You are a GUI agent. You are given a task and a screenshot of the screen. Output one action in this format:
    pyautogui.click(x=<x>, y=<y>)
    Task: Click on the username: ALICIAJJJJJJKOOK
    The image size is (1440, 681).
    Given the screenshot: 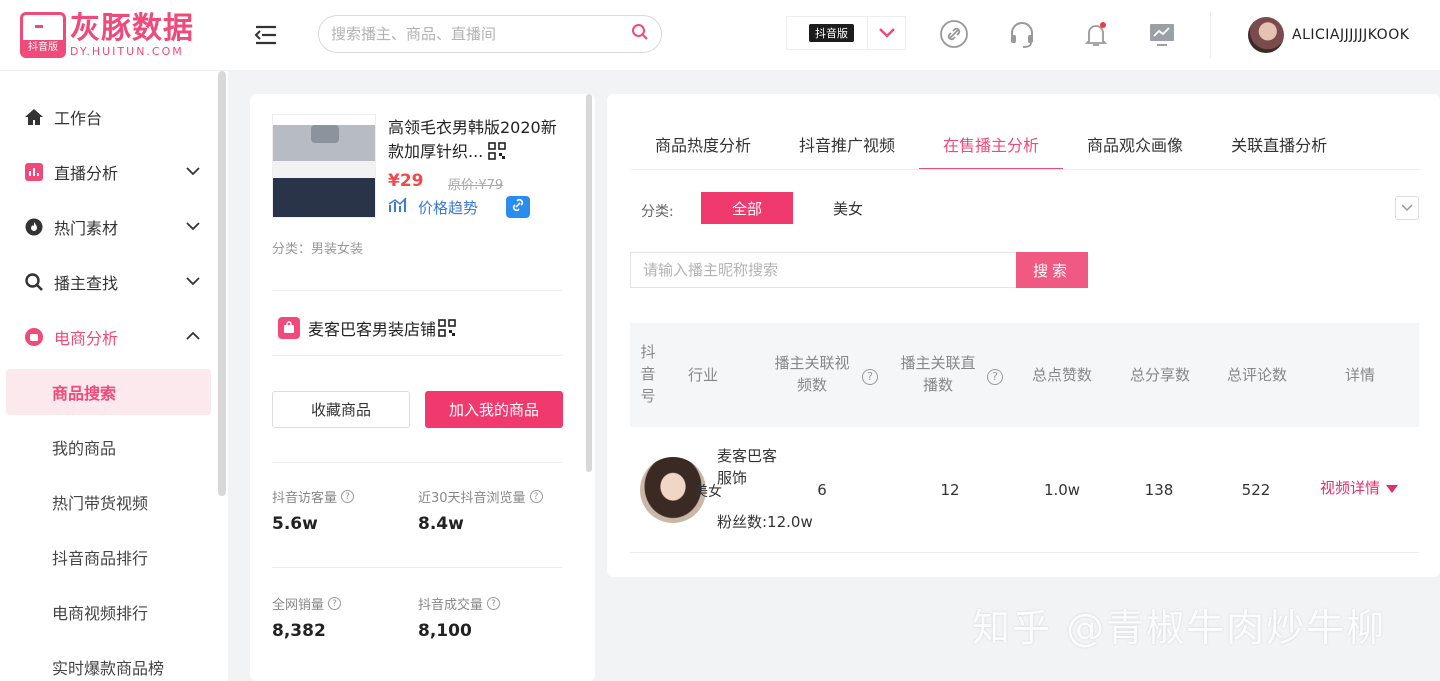 What is the action you would take?
    pyautogui.click(x=1351, y=35)
    